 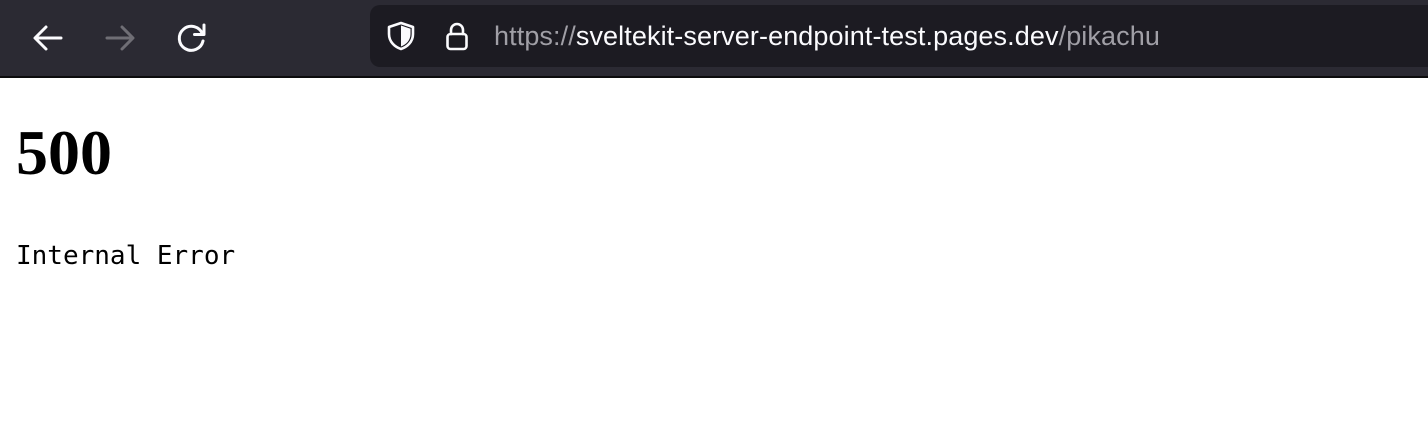 I want to click on arrow-right-icon, so click(x=120, y=38).